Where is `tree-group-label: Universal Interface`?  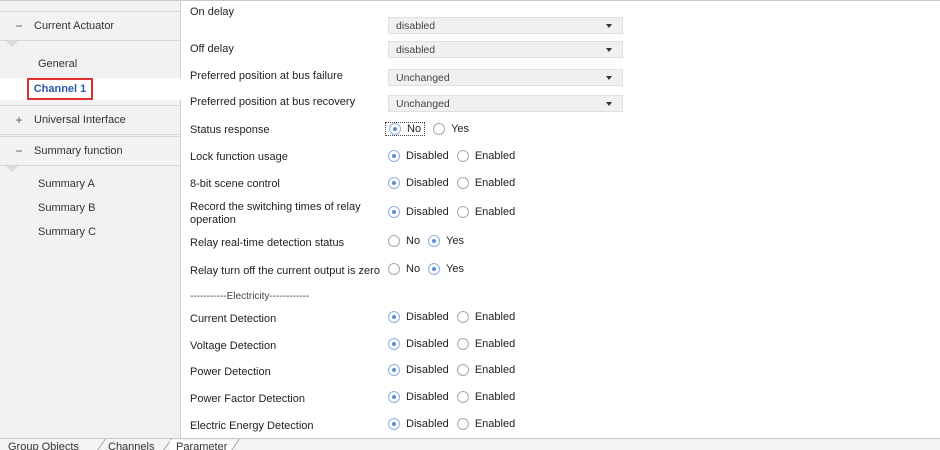 tree-group-label: Universal Interface is located at coordinates (80, 120).